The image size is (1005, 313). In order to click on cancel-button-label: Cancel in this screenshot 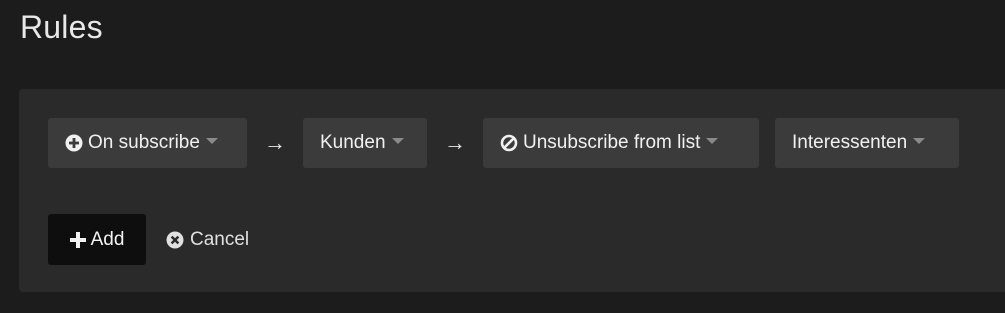, I will do `click(220, 239)`.